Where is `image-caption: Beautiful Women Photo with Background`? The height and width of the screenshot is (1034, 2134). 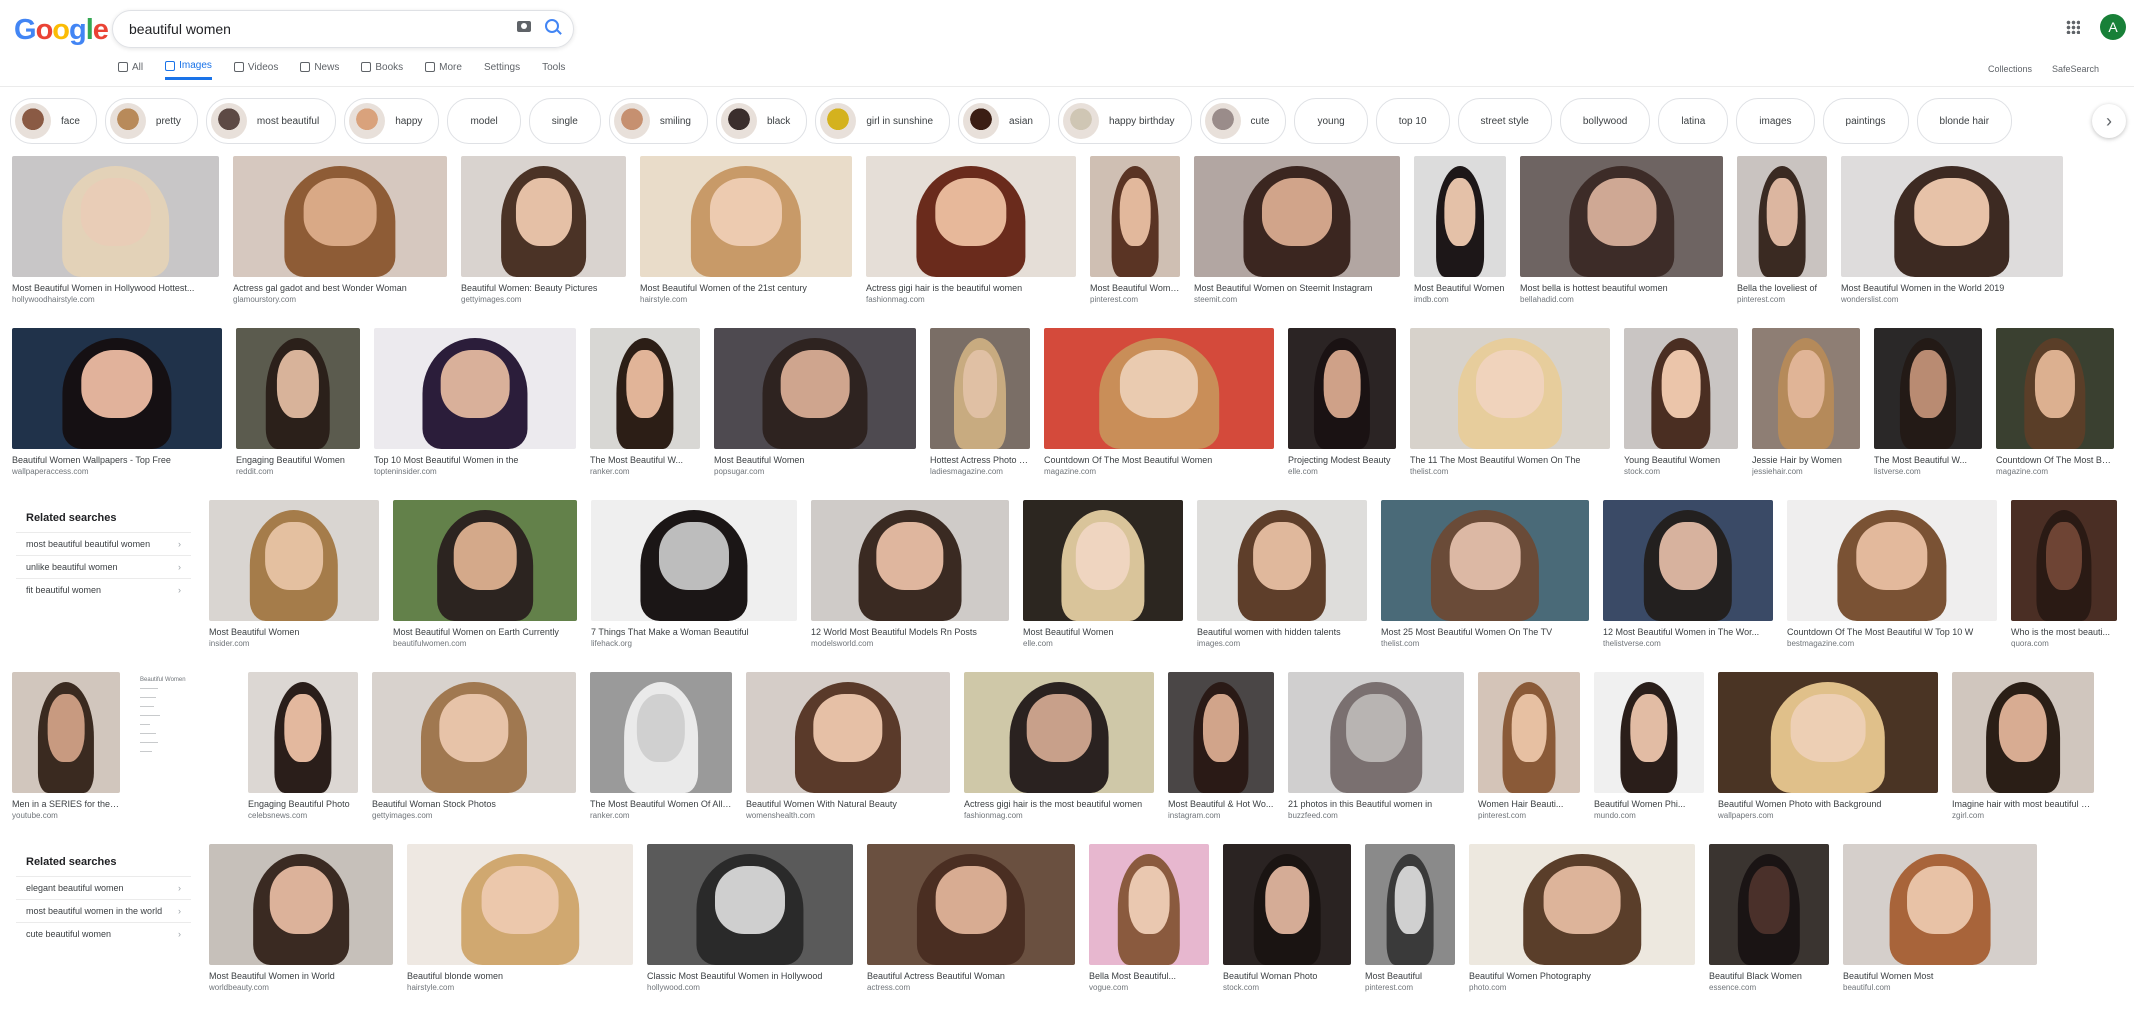 image-caption: Beautiful Women Photo with Background is located at coordinates (1828, 804).